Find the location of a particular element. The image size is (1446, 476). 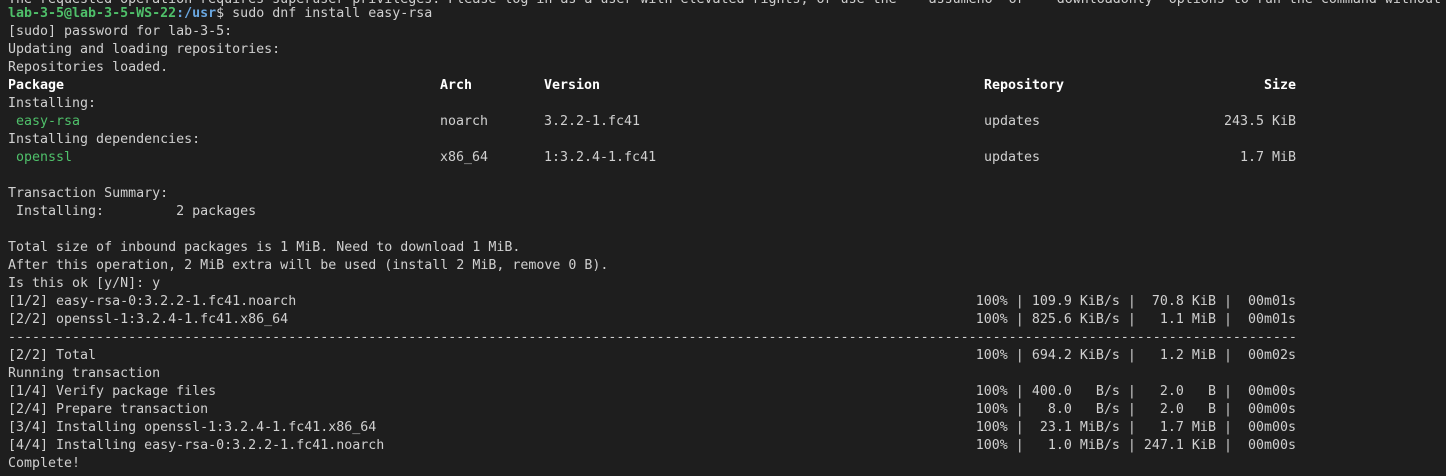

updating-line: Updating and loading repositories: is located at coordinates (144, 49).